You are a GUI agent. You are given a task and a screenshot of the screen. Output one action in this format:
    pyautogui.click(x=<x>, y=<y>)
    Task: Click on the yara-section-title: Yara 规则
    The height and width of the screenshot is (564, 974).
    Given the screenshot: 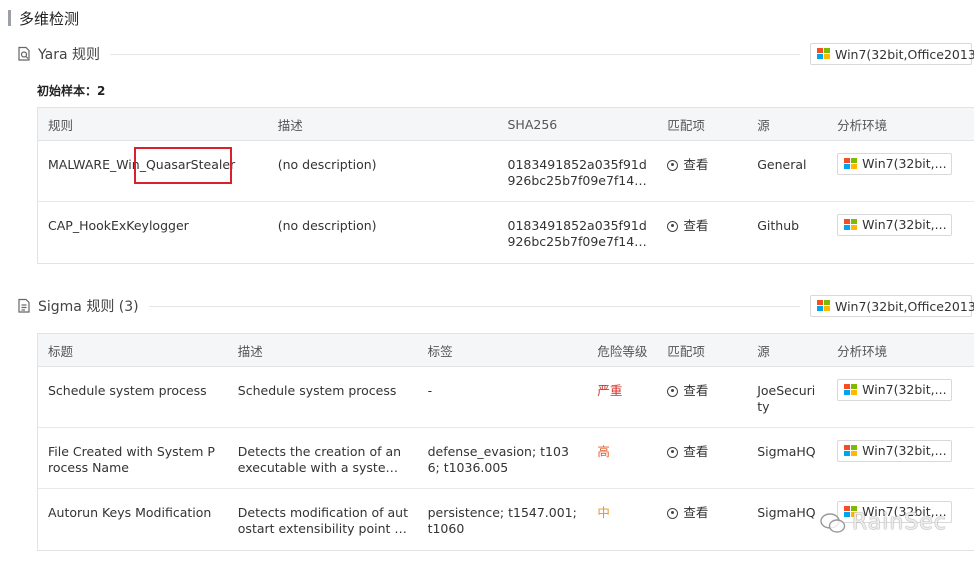 What is the action you would take?
    pyautogui.click(x=69, y=55)
    